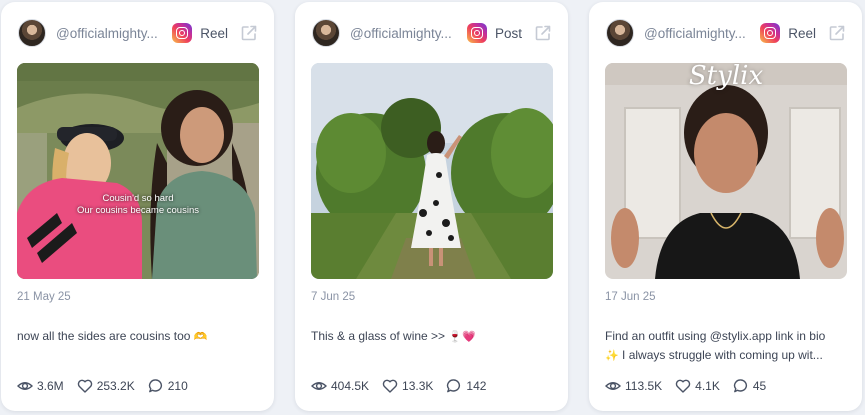  What do you see at coordinates (644, 386) in the screenshot?
I see `views-count: 113.5K` at bounding box center [644, 386].